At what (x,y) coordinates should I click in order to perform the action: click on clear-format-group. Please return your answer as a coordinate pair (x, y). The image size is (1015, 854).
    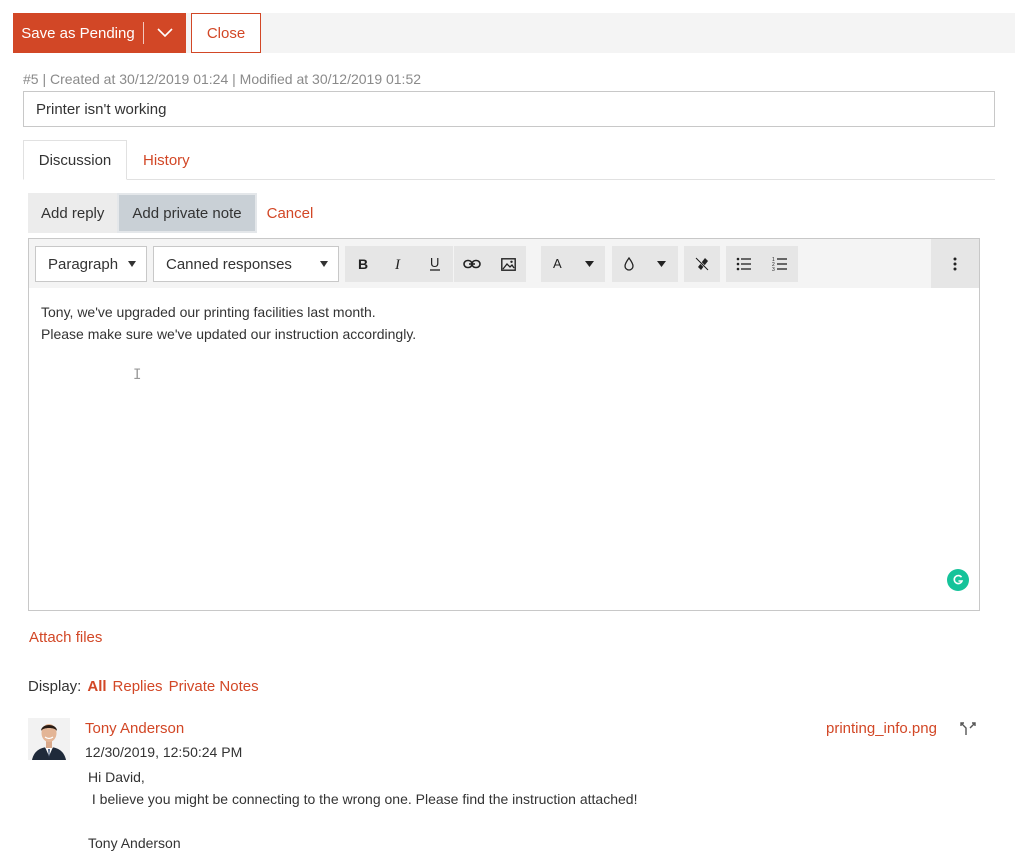
    Looking at the image, I should click on (702, 264).